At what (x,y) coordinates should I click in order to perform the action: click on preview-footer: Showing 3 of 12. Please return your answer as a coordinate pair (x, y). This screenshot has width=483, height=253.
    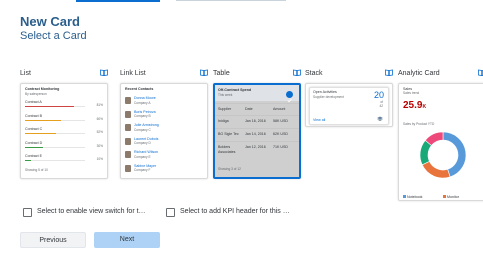
    Looking at the image, I should click on (229, 169).